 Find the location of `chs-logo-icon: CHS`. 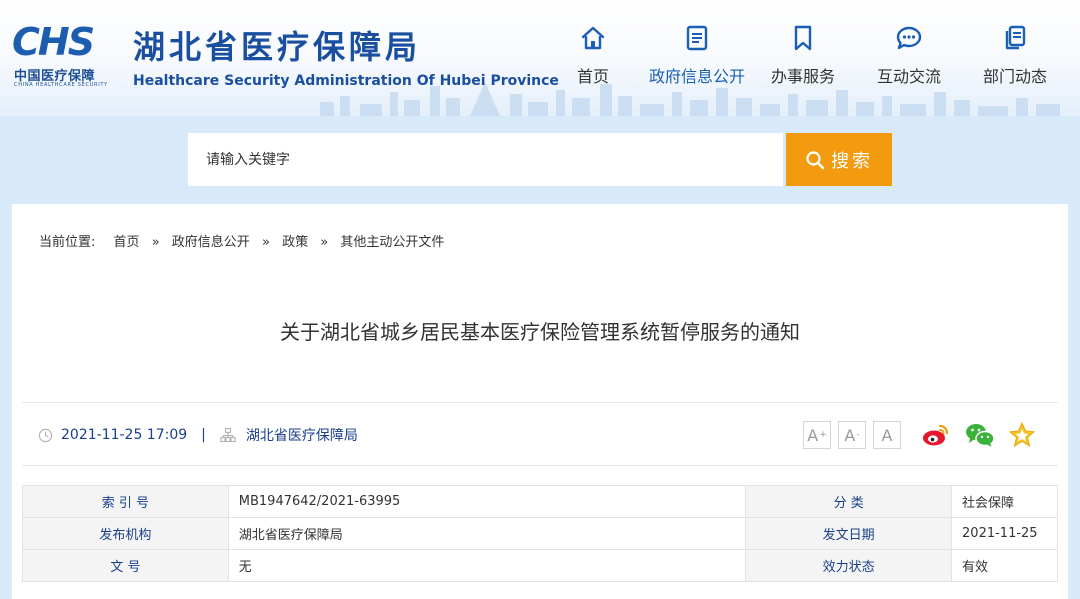

chs-logo-icon: CHS is located at coordinates (54, 42).